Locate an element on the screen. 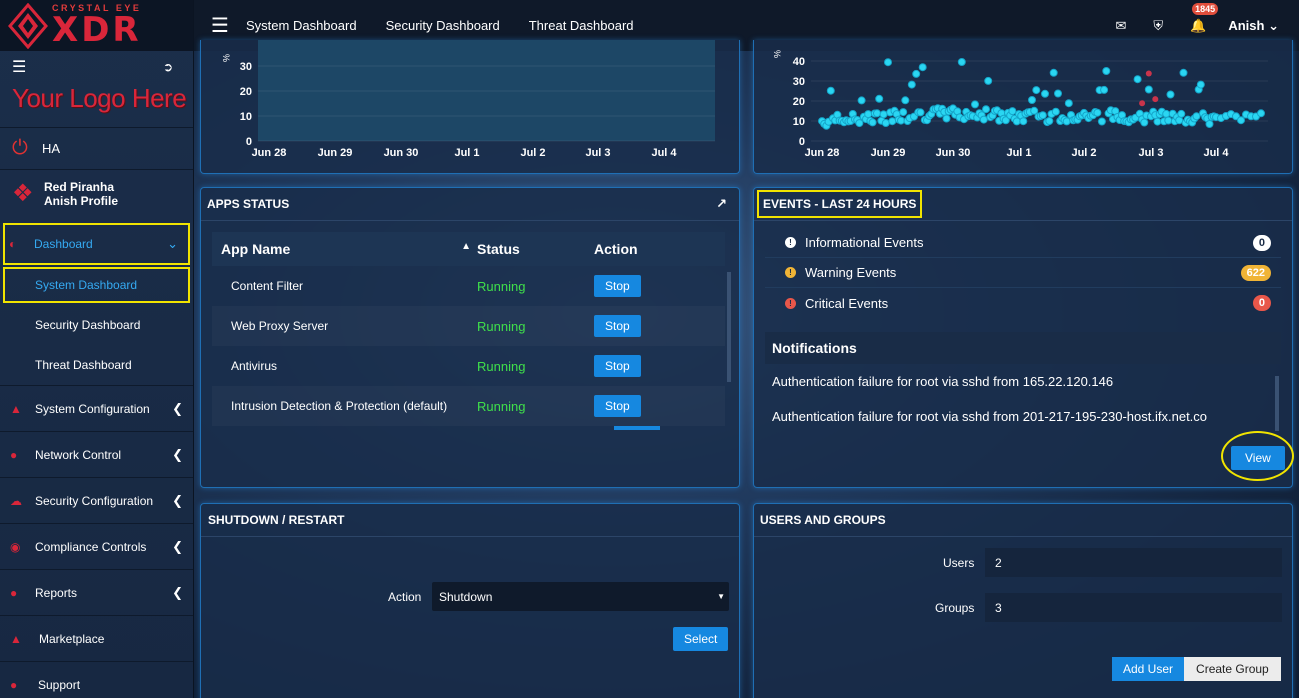 The image size is (1299, 698). col-action: Action is located at coordinates (616, 249).